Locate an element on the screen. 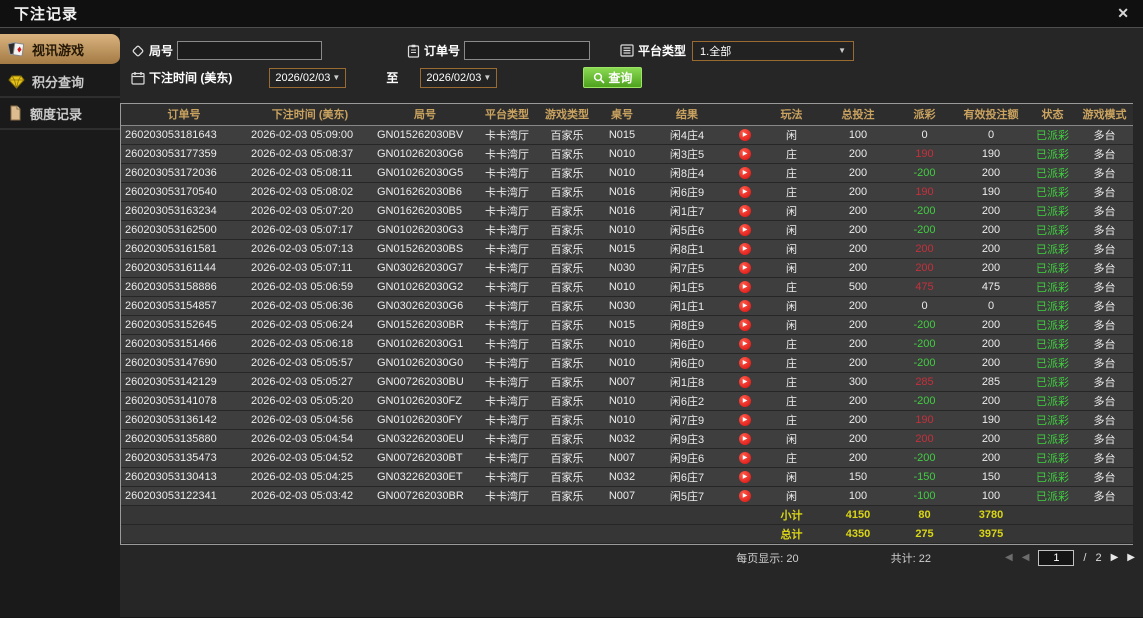 Image resolution: width=1143 pixels, height=618 pixels. total-pages: 2 is located at coordinates (1098, 557).